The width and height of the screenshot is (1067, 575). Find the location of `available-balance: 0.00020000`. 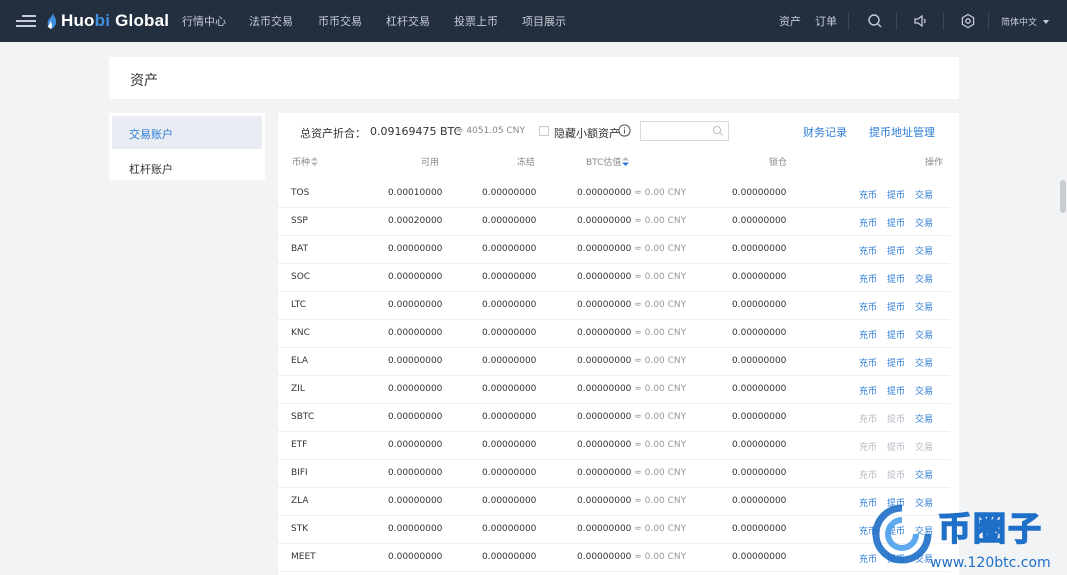

available-balance: 0.00020000 is located at coordinates (415, 221).